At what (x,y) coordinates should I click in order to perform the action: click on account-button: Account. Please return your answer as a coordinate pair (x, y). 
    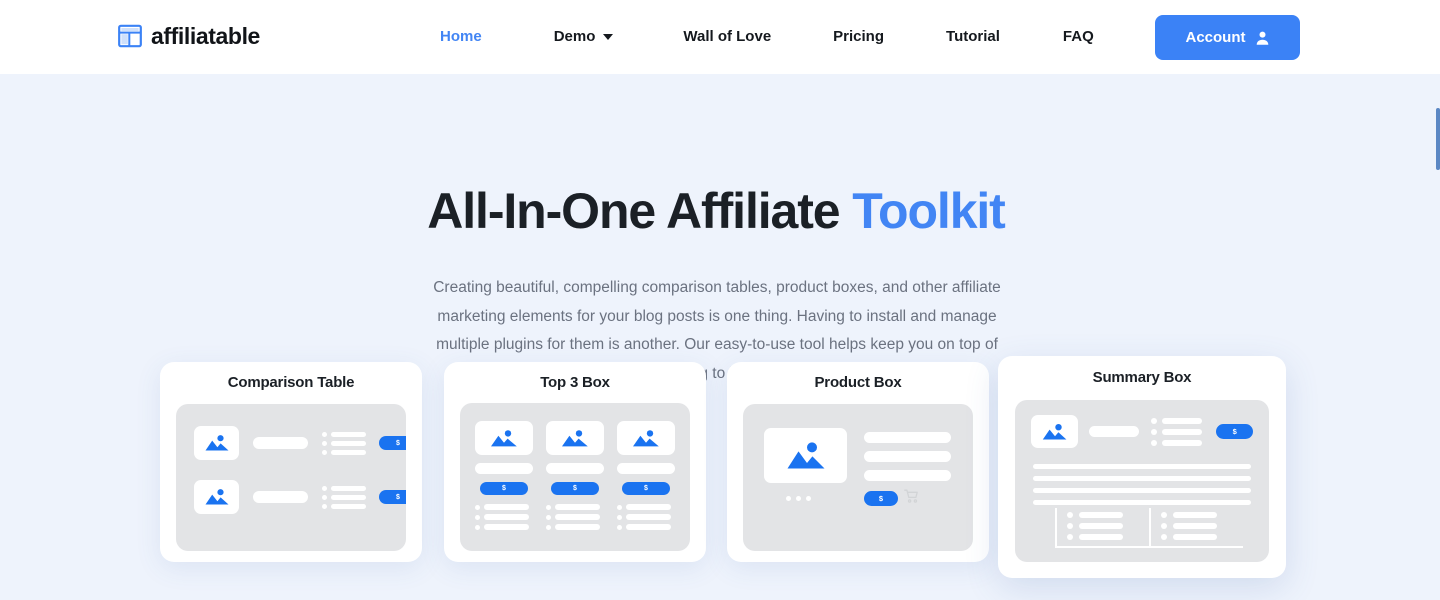
    Looking at the image, I should click on (1227, 37).